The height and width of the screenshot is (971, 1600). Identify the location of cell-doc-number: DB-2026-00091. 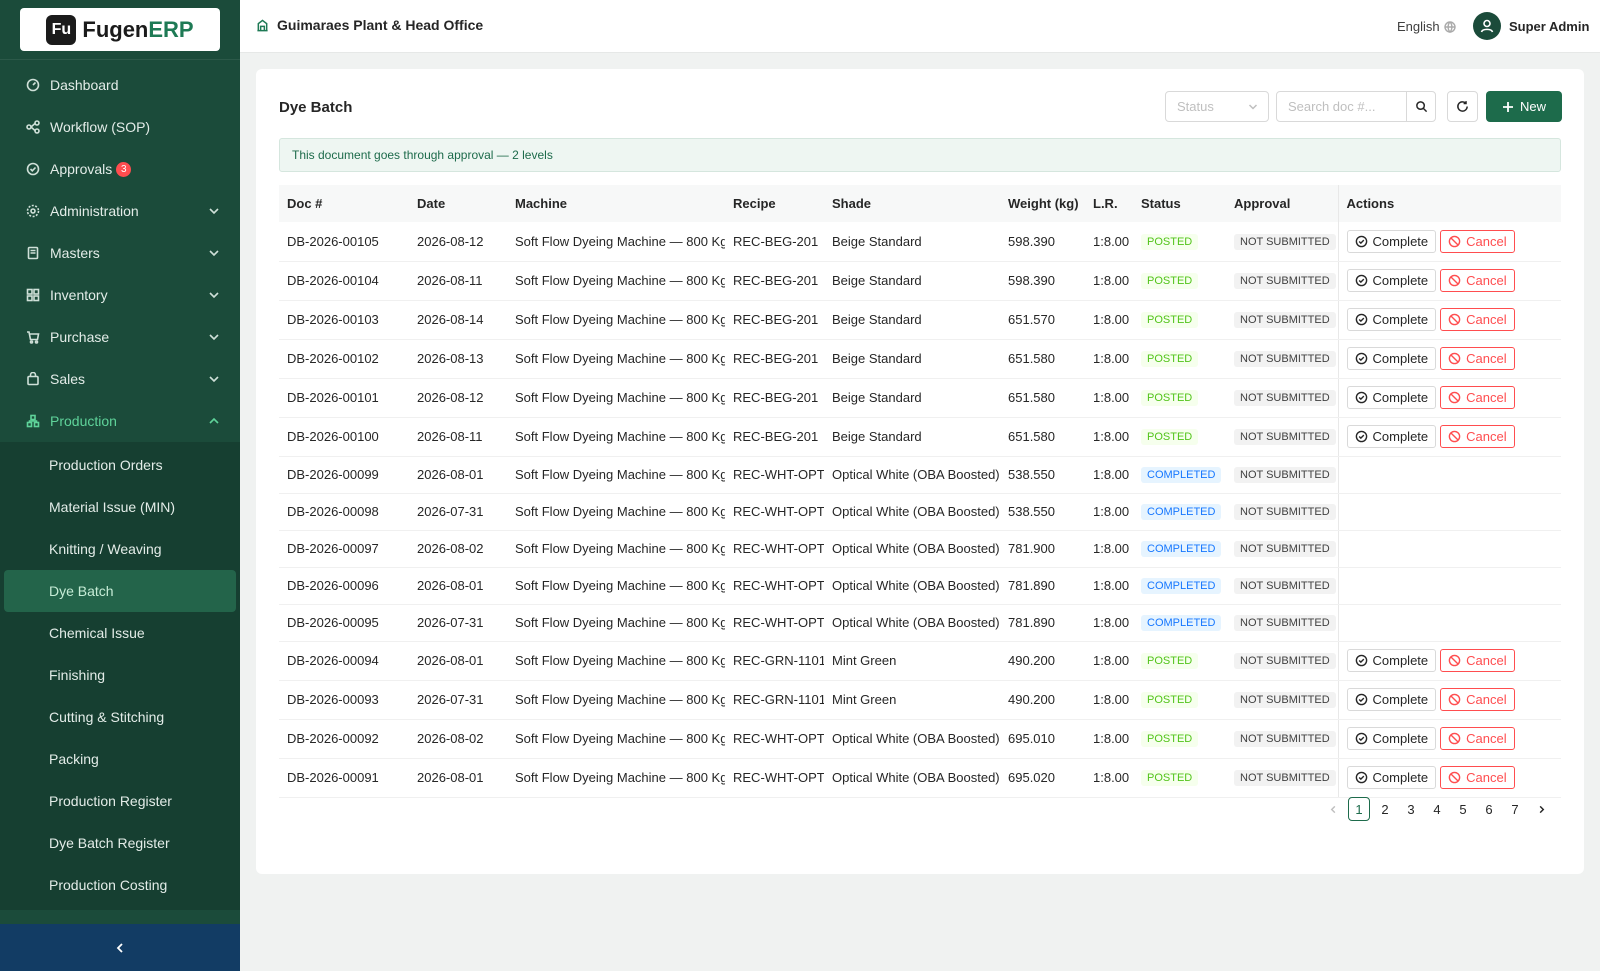
(344, 778).